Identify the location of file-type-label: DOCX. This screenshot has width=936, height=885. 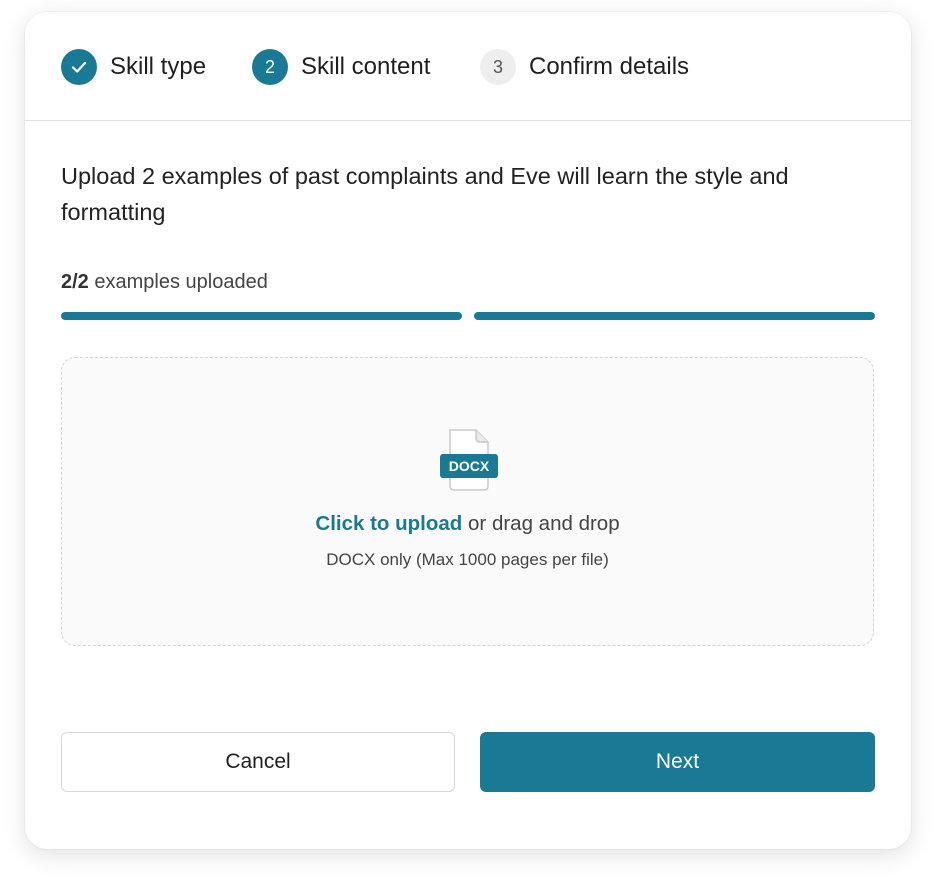
(469, 466).